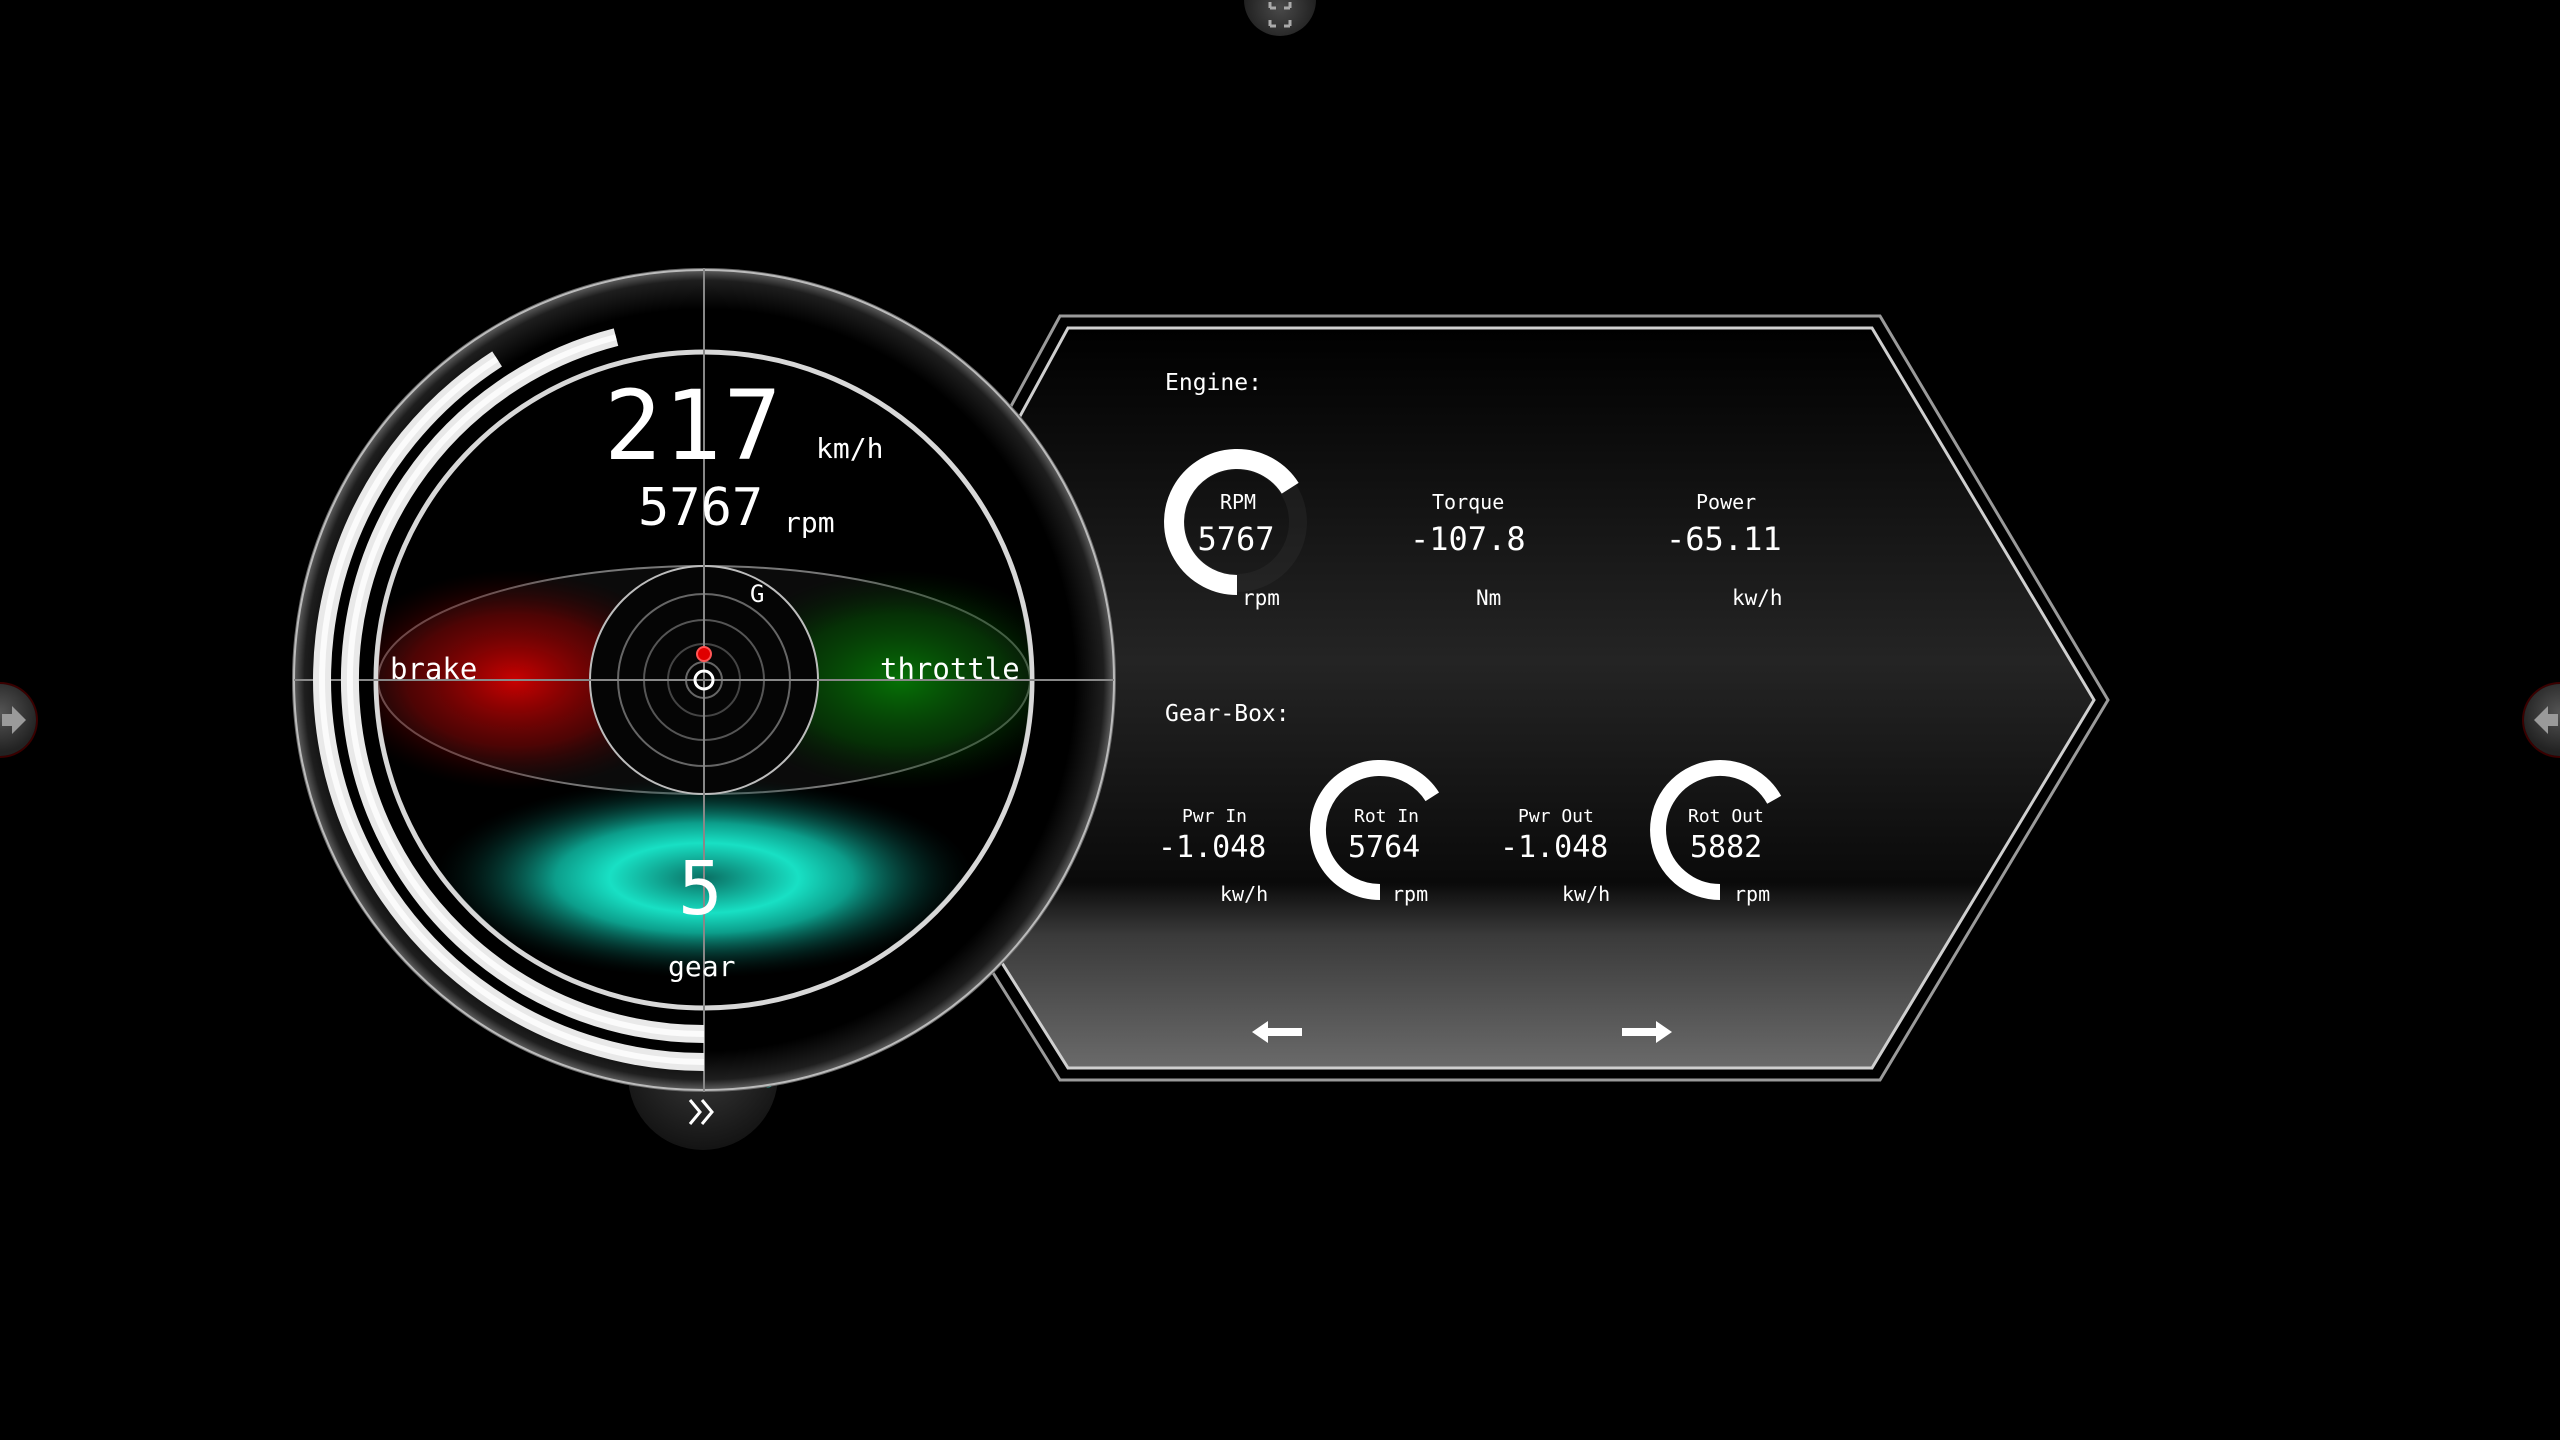  Describe the element at coordinates (757, 594) in the screenshot. I see `g-label: G` at that location.